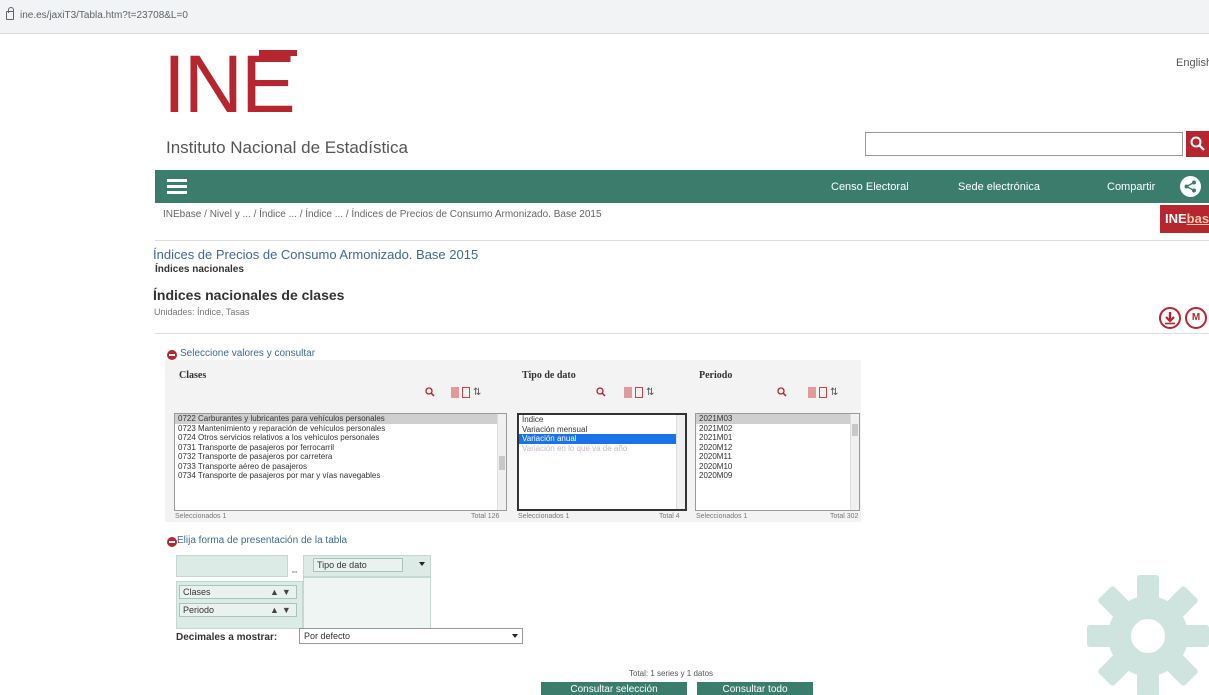 Image resolution: width=1209 pixels, height=695 pixels. Describe the element at coordinates (340, 467) in the screenshot. I see `list-option: 0733 Transporte aéreo de pasajeros` at that location.